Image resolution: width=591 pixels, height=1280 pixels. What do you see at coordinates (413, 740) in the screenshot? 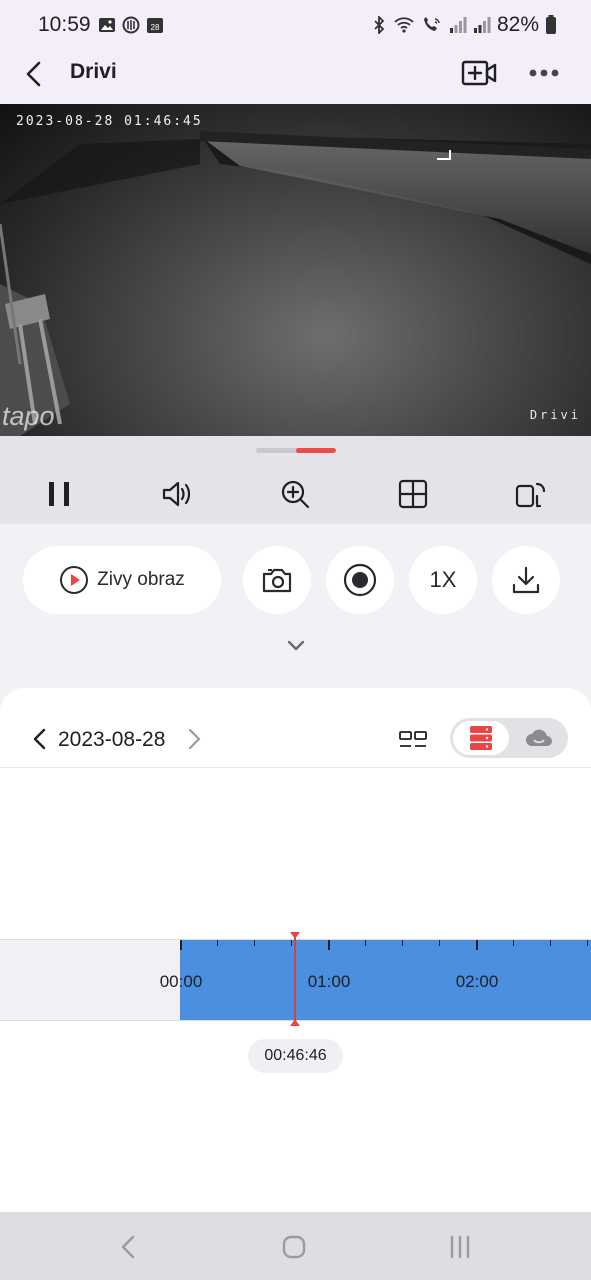
I see `event-list-view-icon` at bounding box center [413, 740].